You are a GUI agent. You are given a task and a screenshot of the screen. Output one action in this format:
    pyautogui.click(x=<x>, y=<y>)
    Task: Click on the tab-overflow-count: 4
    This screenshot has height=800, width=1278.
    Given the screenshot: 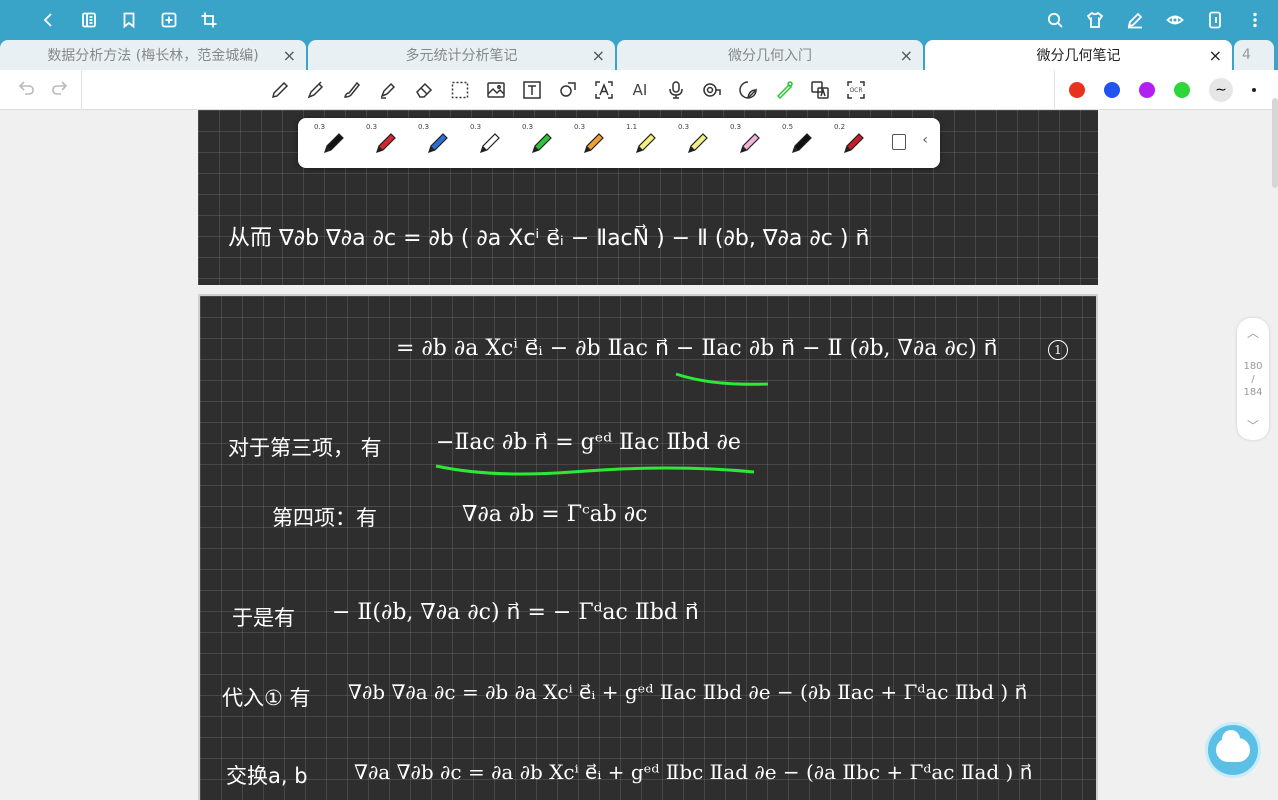 What is the action you would take?
    pyautogui.click(x=1246, y=55)
    